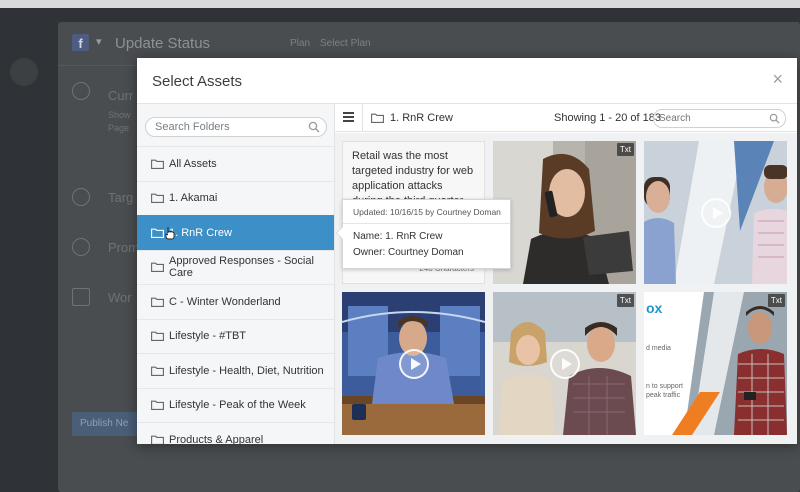  Describe the element at coordinates (192, 127) in the screenshot. I see `folder-search-placeholder: Search Folders` at that location.